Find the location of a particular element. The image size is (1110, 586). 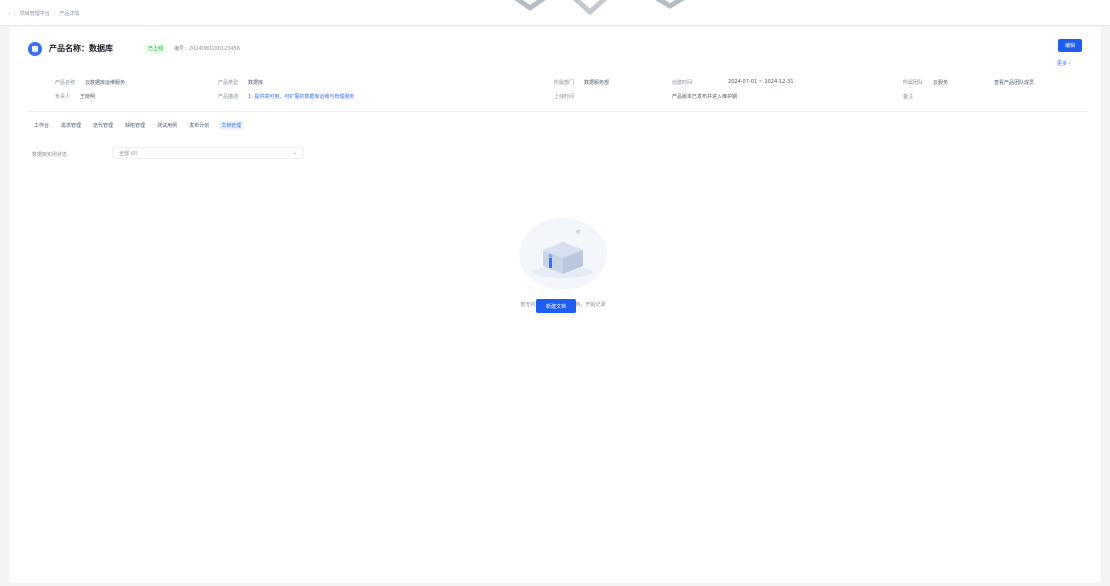

tab-defects: 缺陷管理 is located at coordinates (135, 125).